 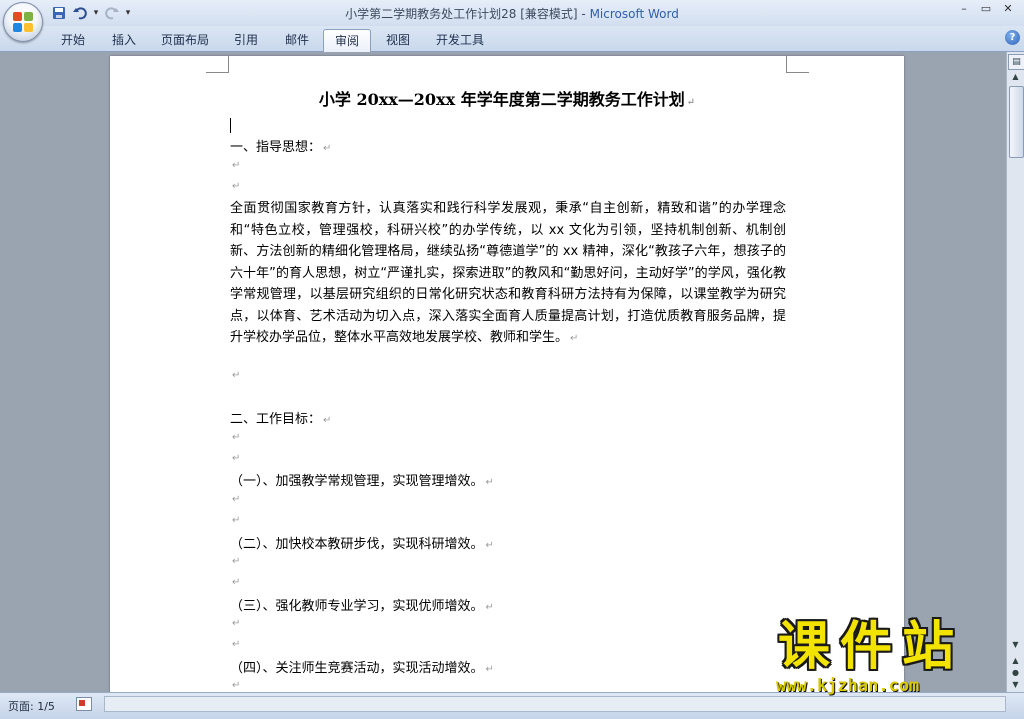 What do you see at coordinates (398, 40) in the screenshot?
I see `tab-view: 视图` at bounding box center [398, 40].